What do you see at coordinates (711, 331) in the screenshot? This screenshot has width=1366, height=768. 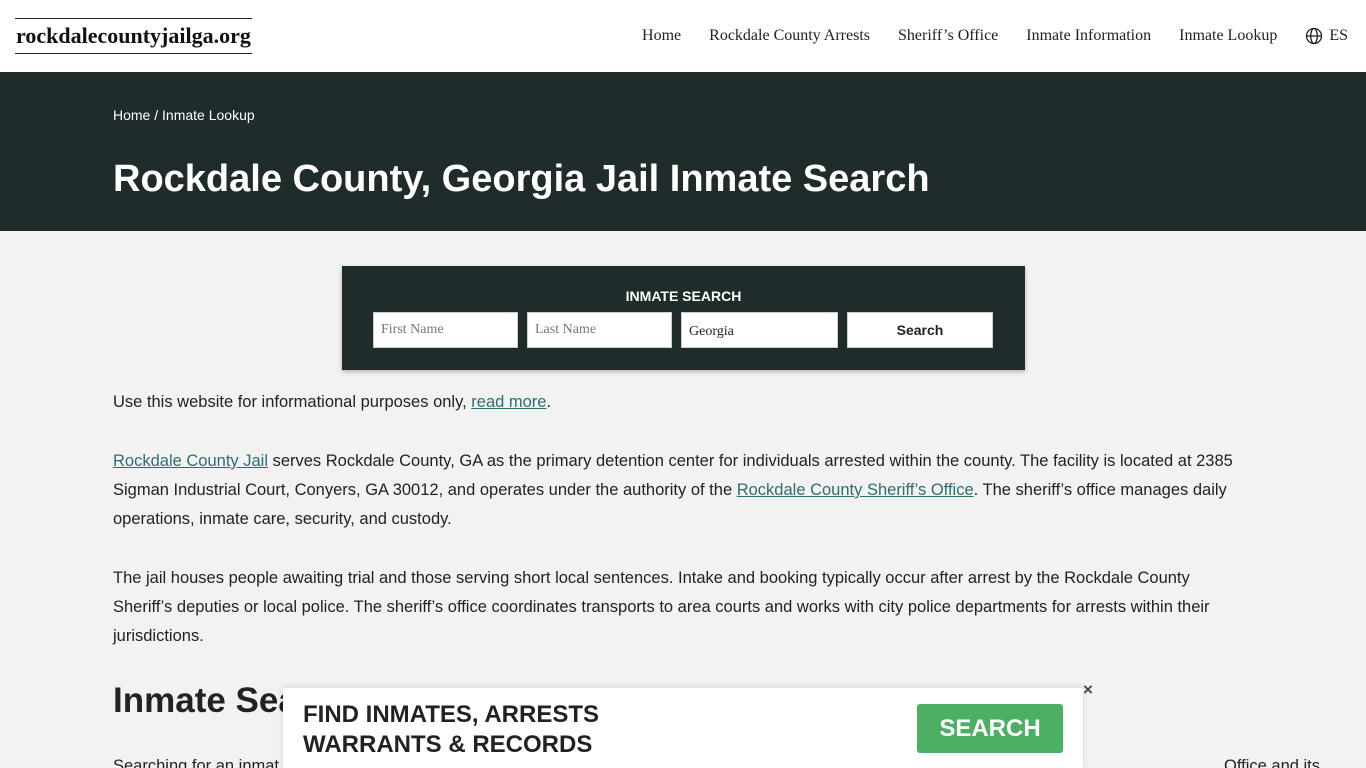 I see `state-select-value: Georgia` at bounding box center [711, 331].